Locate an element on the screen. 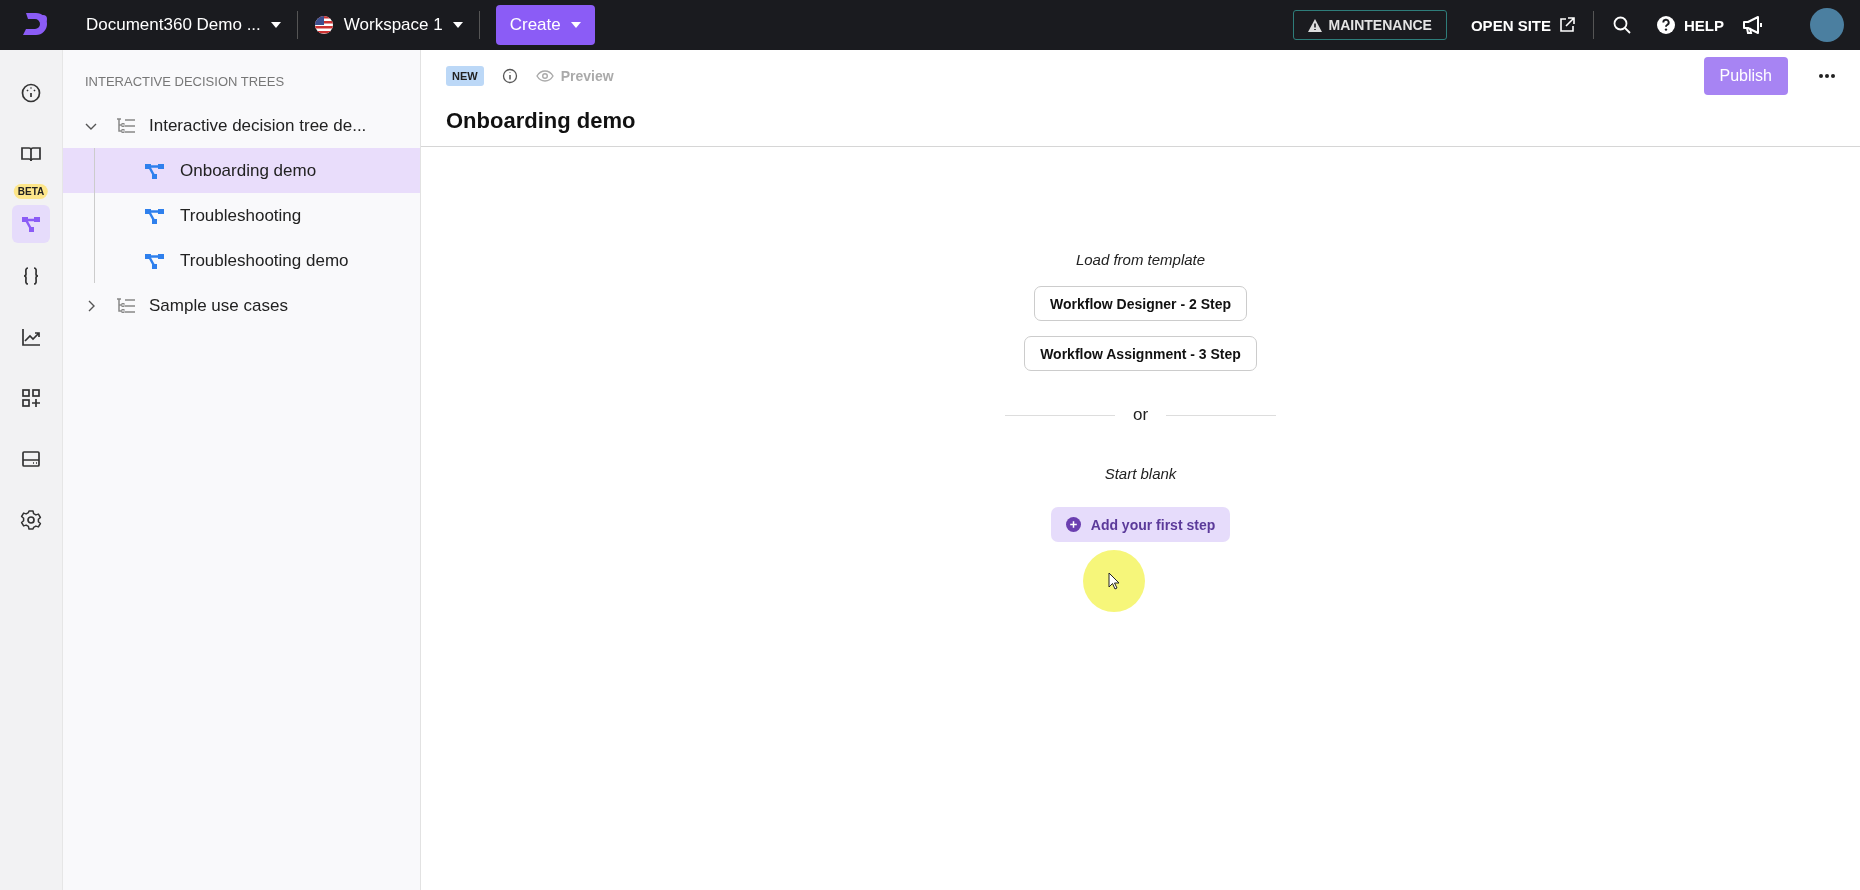 This screenshot has width=1860, height=890. help-link: HELP is located at coordinates (1690, 25).